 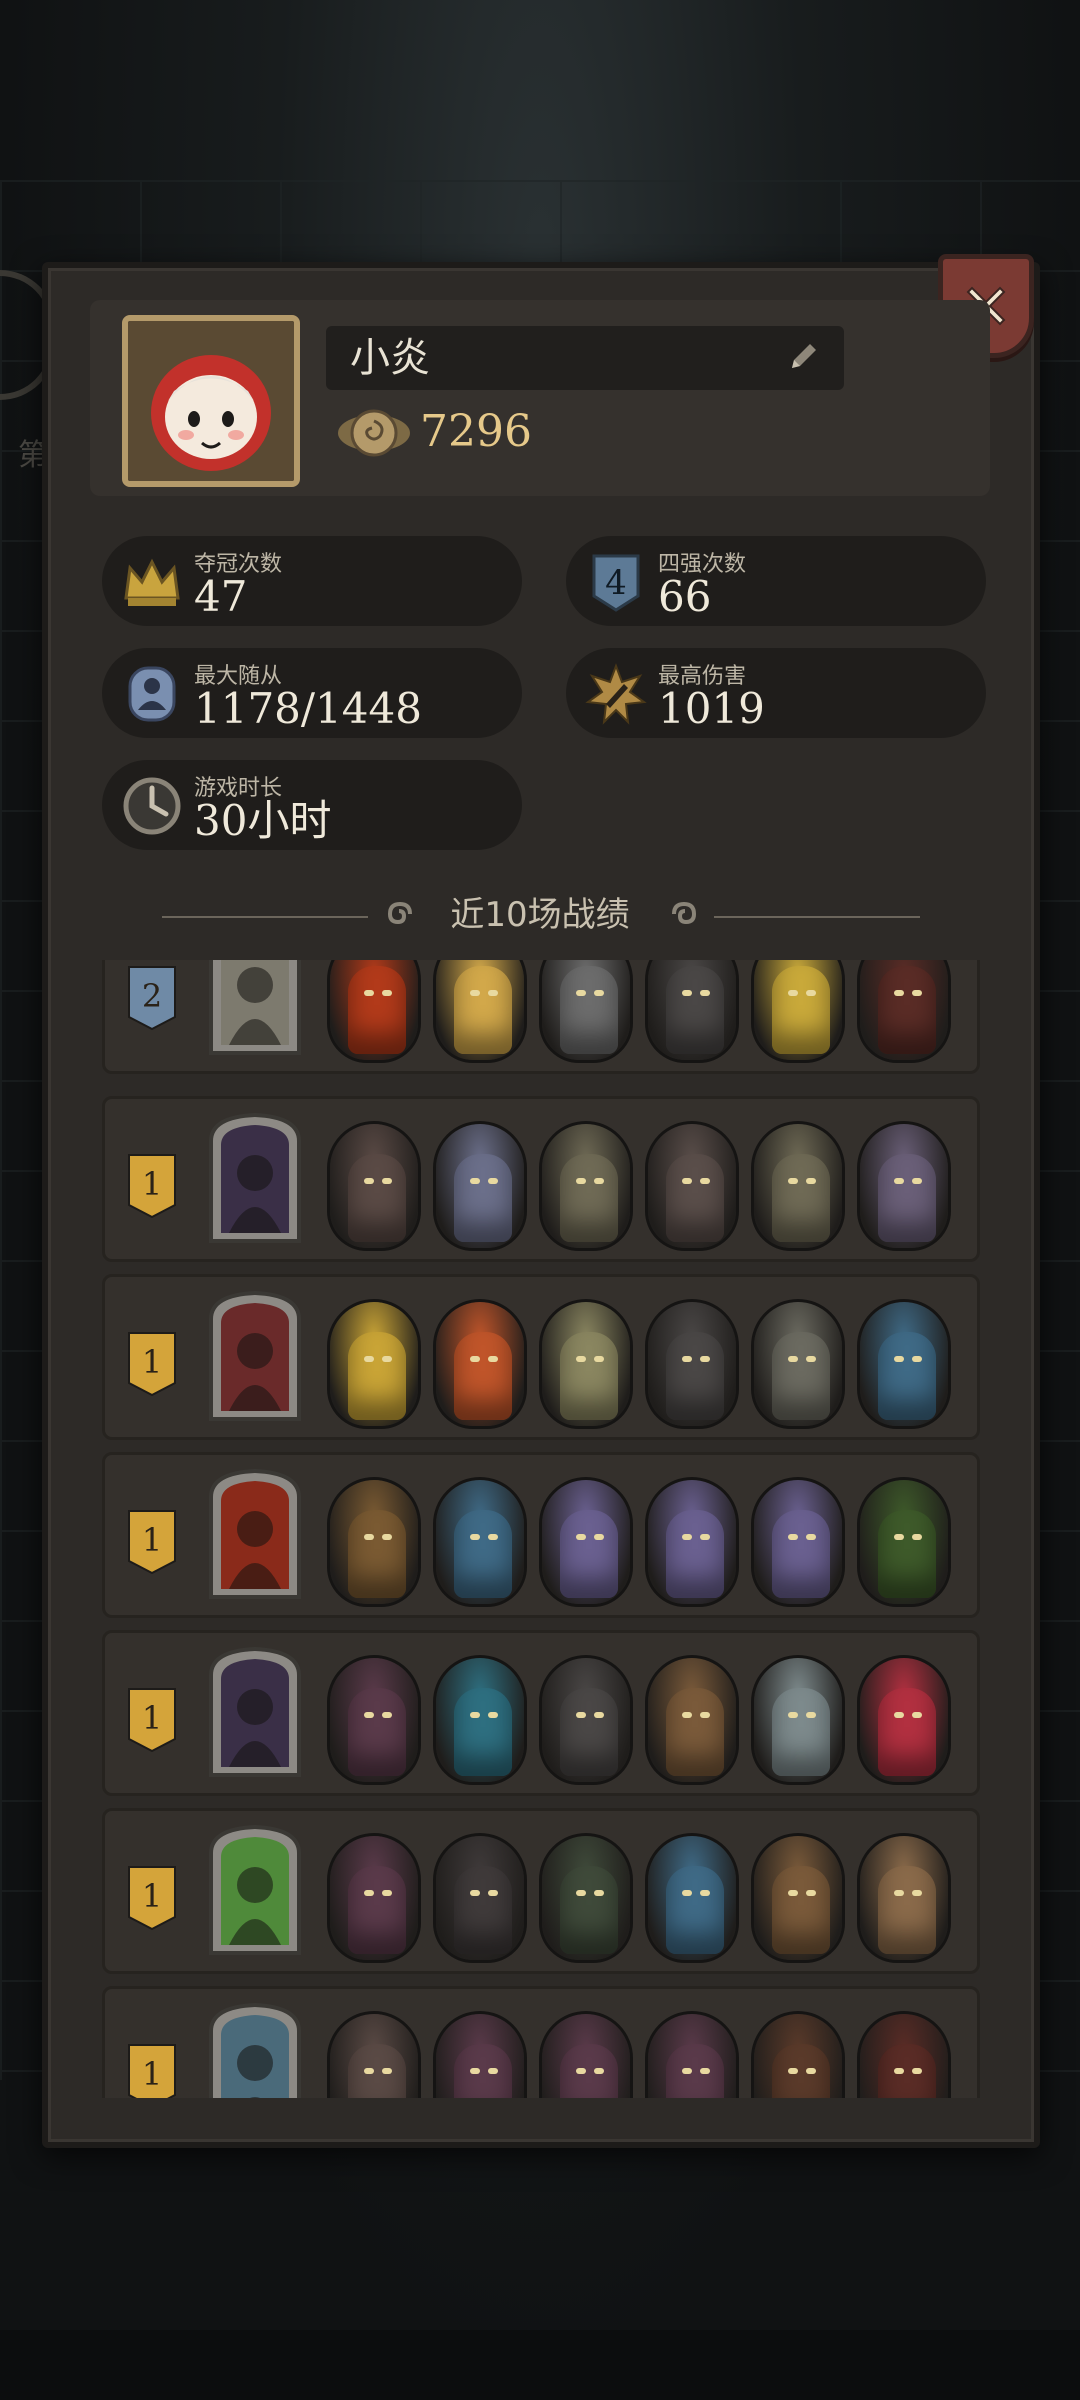 What do you see at coordinates (711, 708) in the screenshot?
I see `stat-value: 1019` at bounding box center [711, 708].